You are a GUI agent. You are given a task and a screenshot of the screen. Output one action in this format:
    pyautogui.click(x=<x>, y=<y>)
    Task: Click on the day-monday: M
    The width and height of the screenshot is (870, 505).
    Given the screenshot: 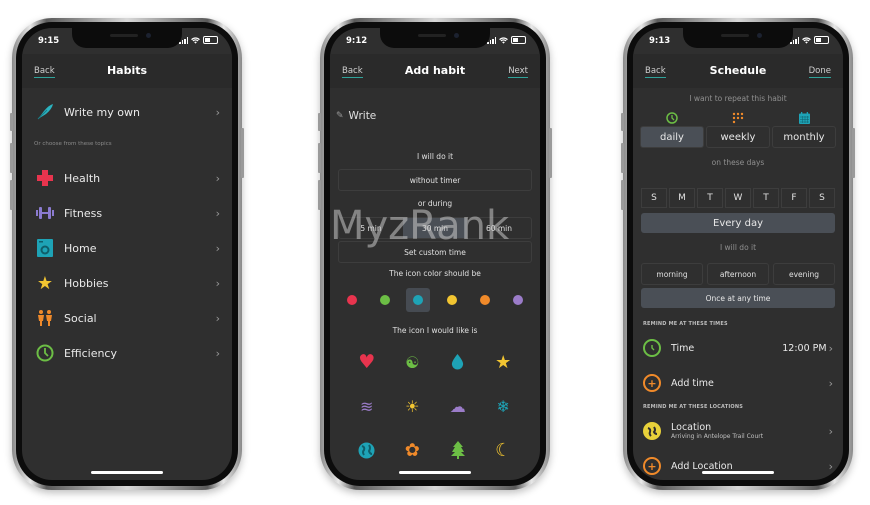 What is the action you would take?
    pyautogui.click(x=682, y=198)
    